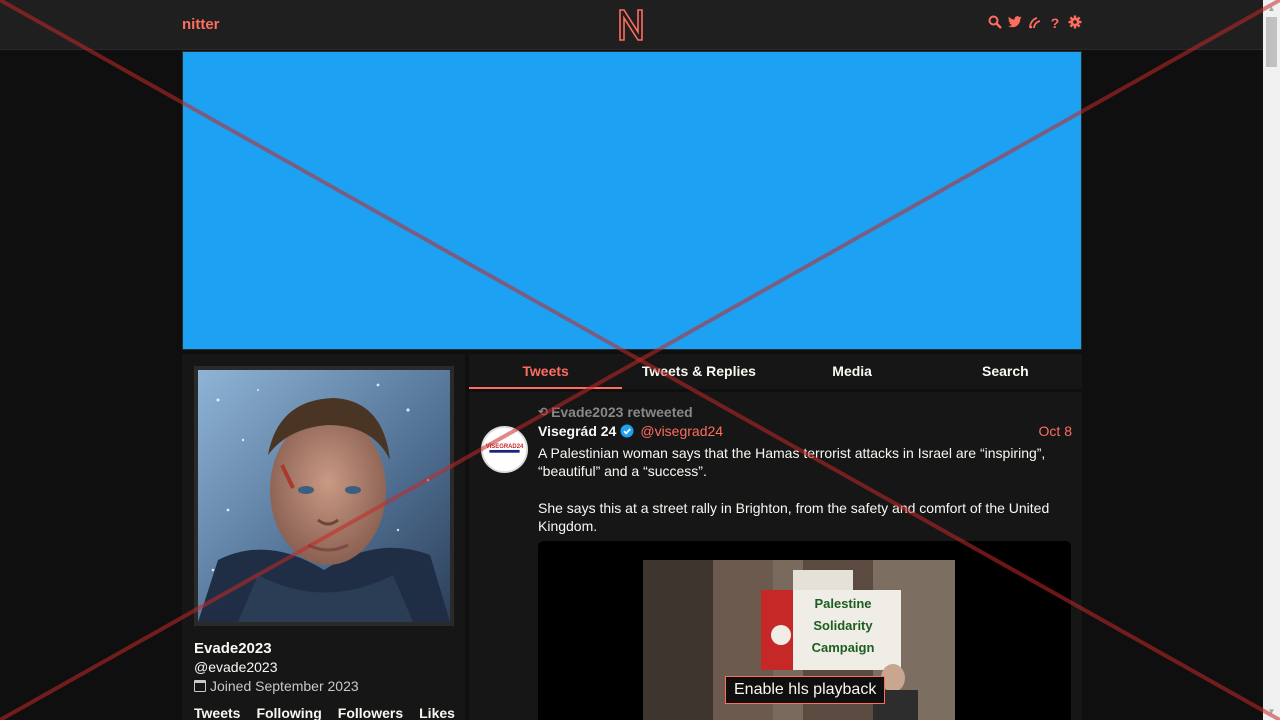 This screenshot has height=720, width=1280. I want to click on tweet-username: @visegrad24, so click(681, 431).